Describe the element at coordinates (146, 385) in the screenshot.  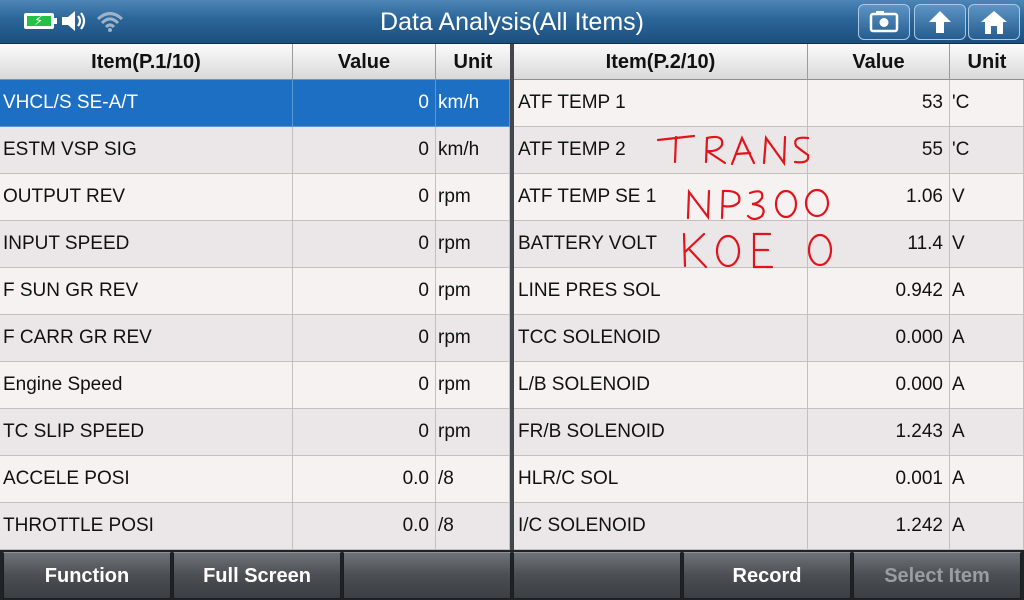
I see `item-name: Engine Speed` at that location.